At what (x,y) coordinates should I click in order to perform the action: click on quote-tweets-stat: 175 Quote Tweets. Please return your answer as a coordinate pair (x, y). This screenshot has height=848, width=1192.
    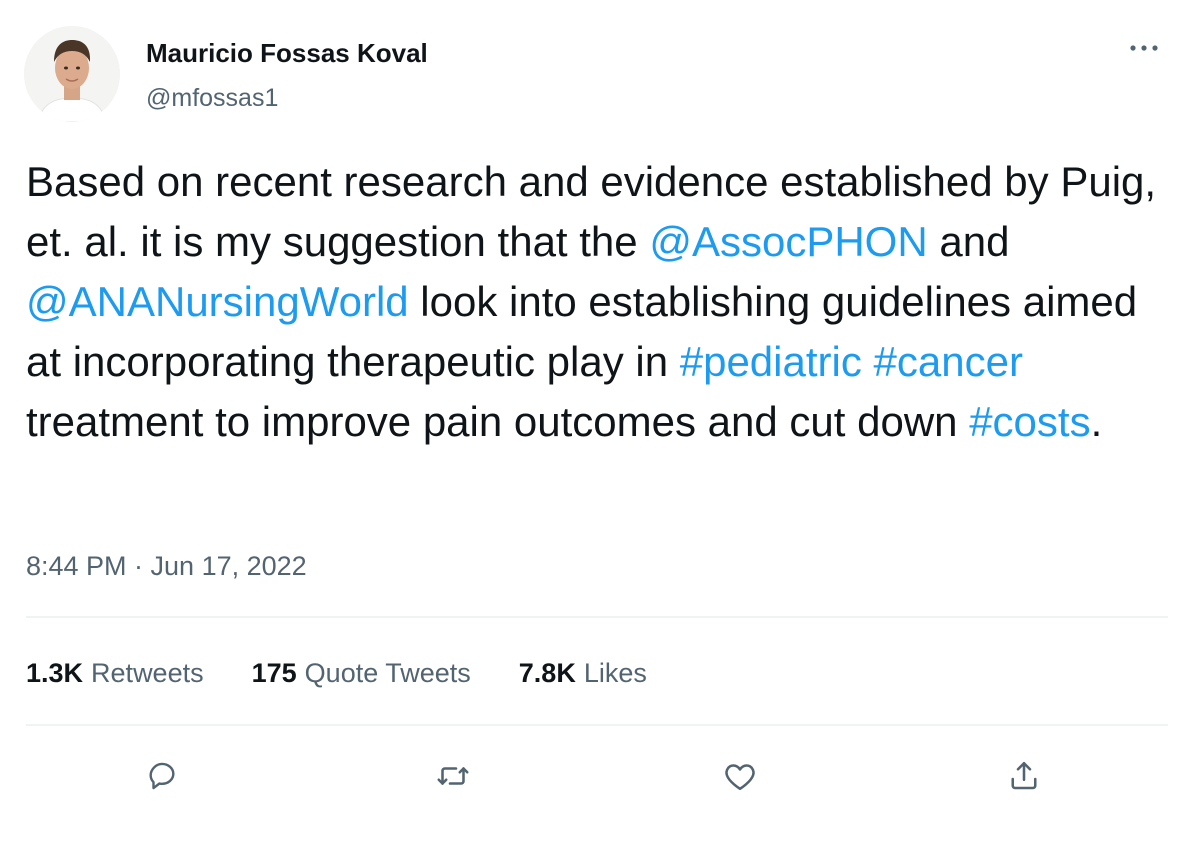
    Looking at the image, I should click on (361, 673).